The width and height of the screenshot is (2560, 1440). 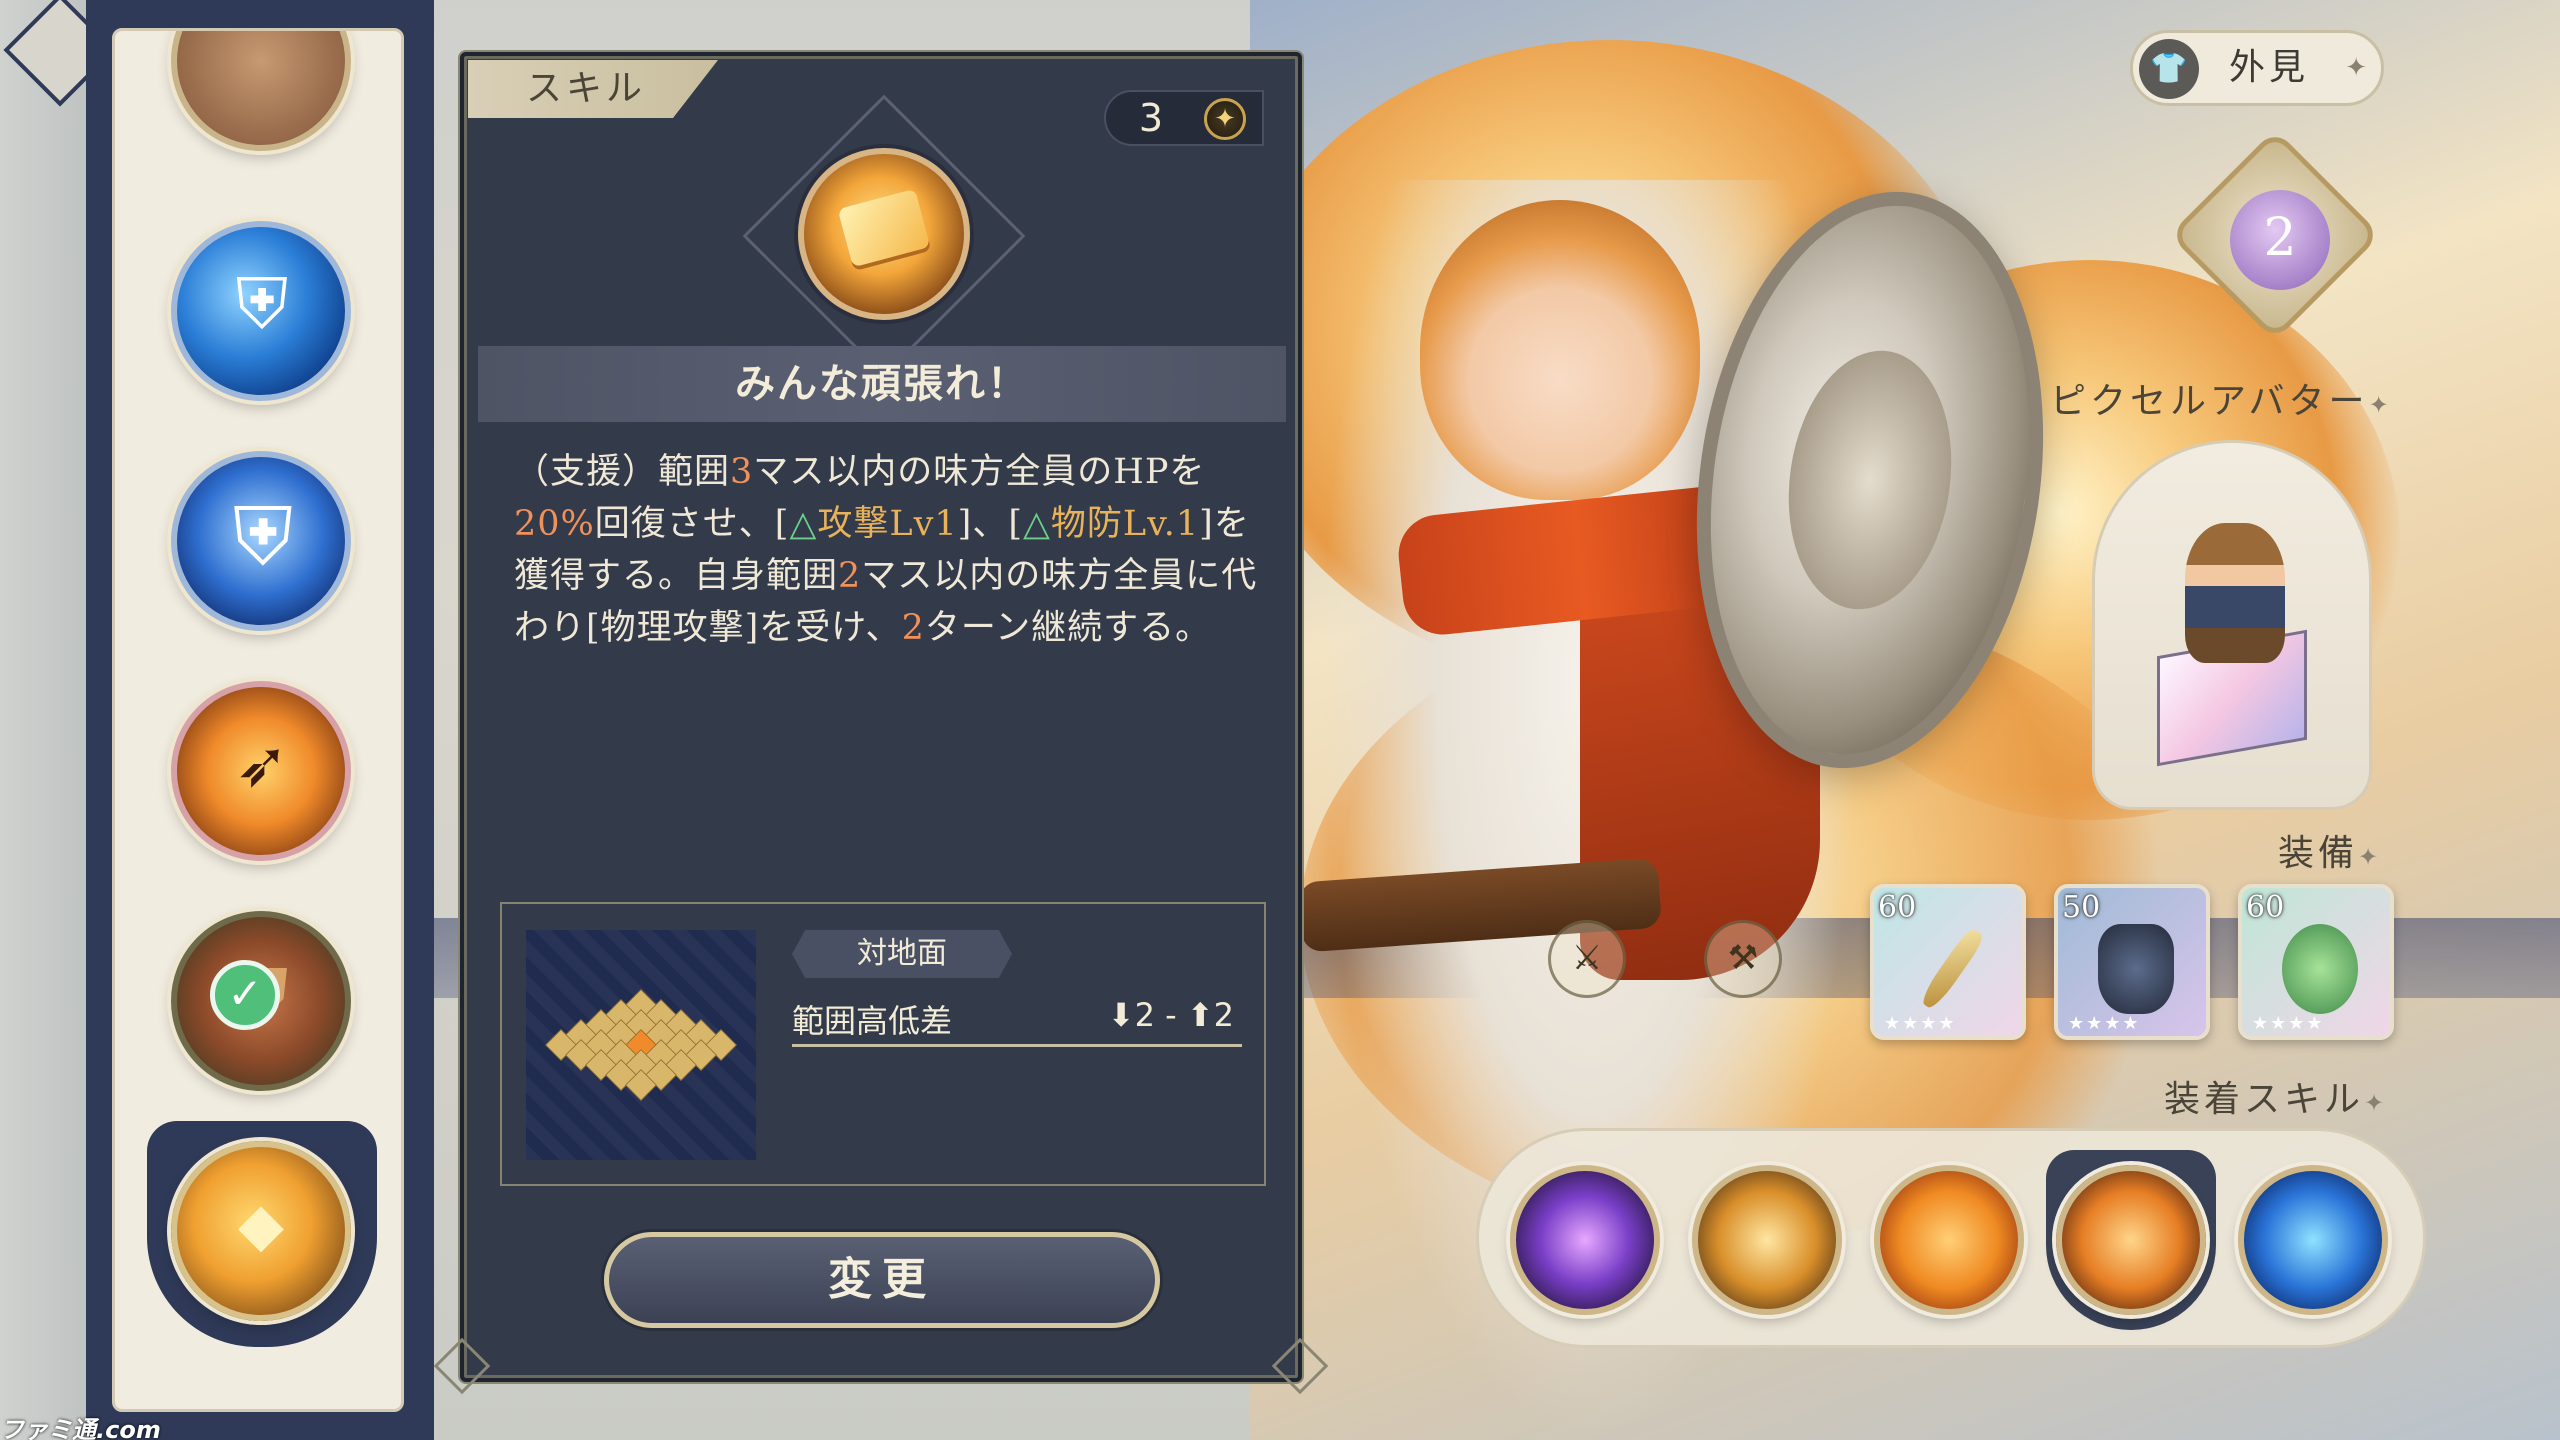 I want to click on skill-rail: スキル ⛨ ⛨ ➶ ⛊ ◆, so click(x=258, y=720).